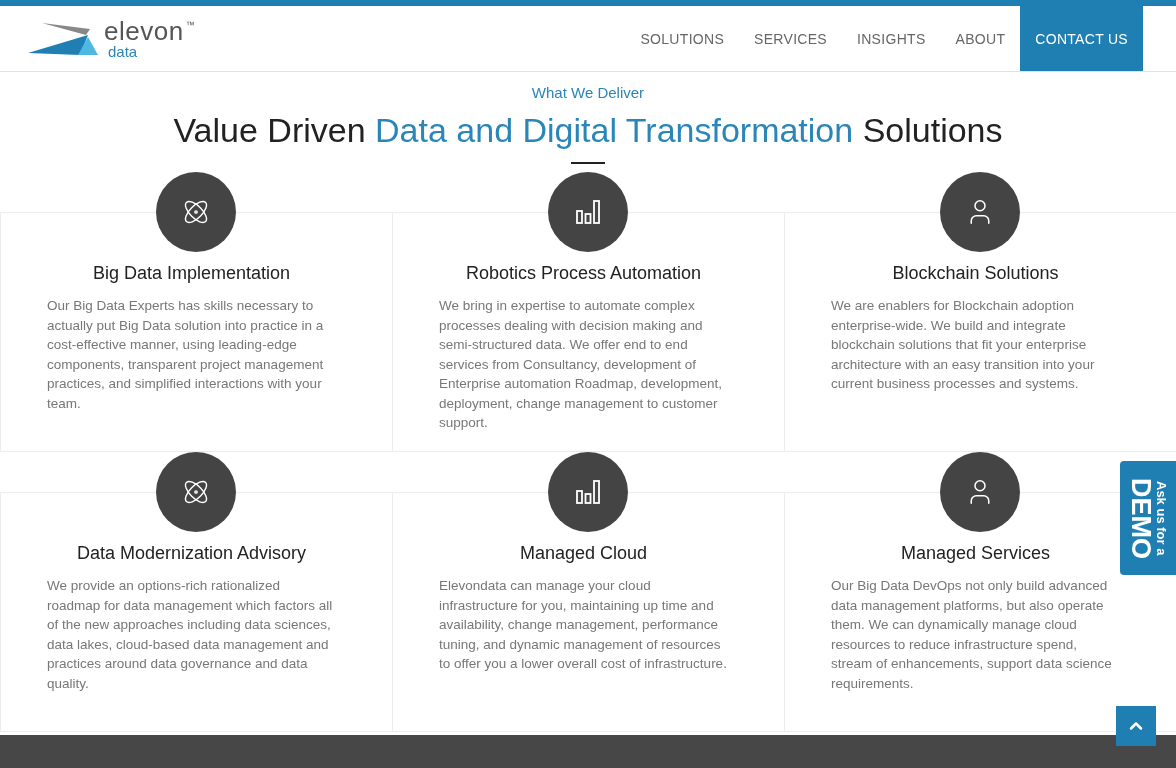  I want to click on section-eyebrow: What We Deliver, so click(588, 92).